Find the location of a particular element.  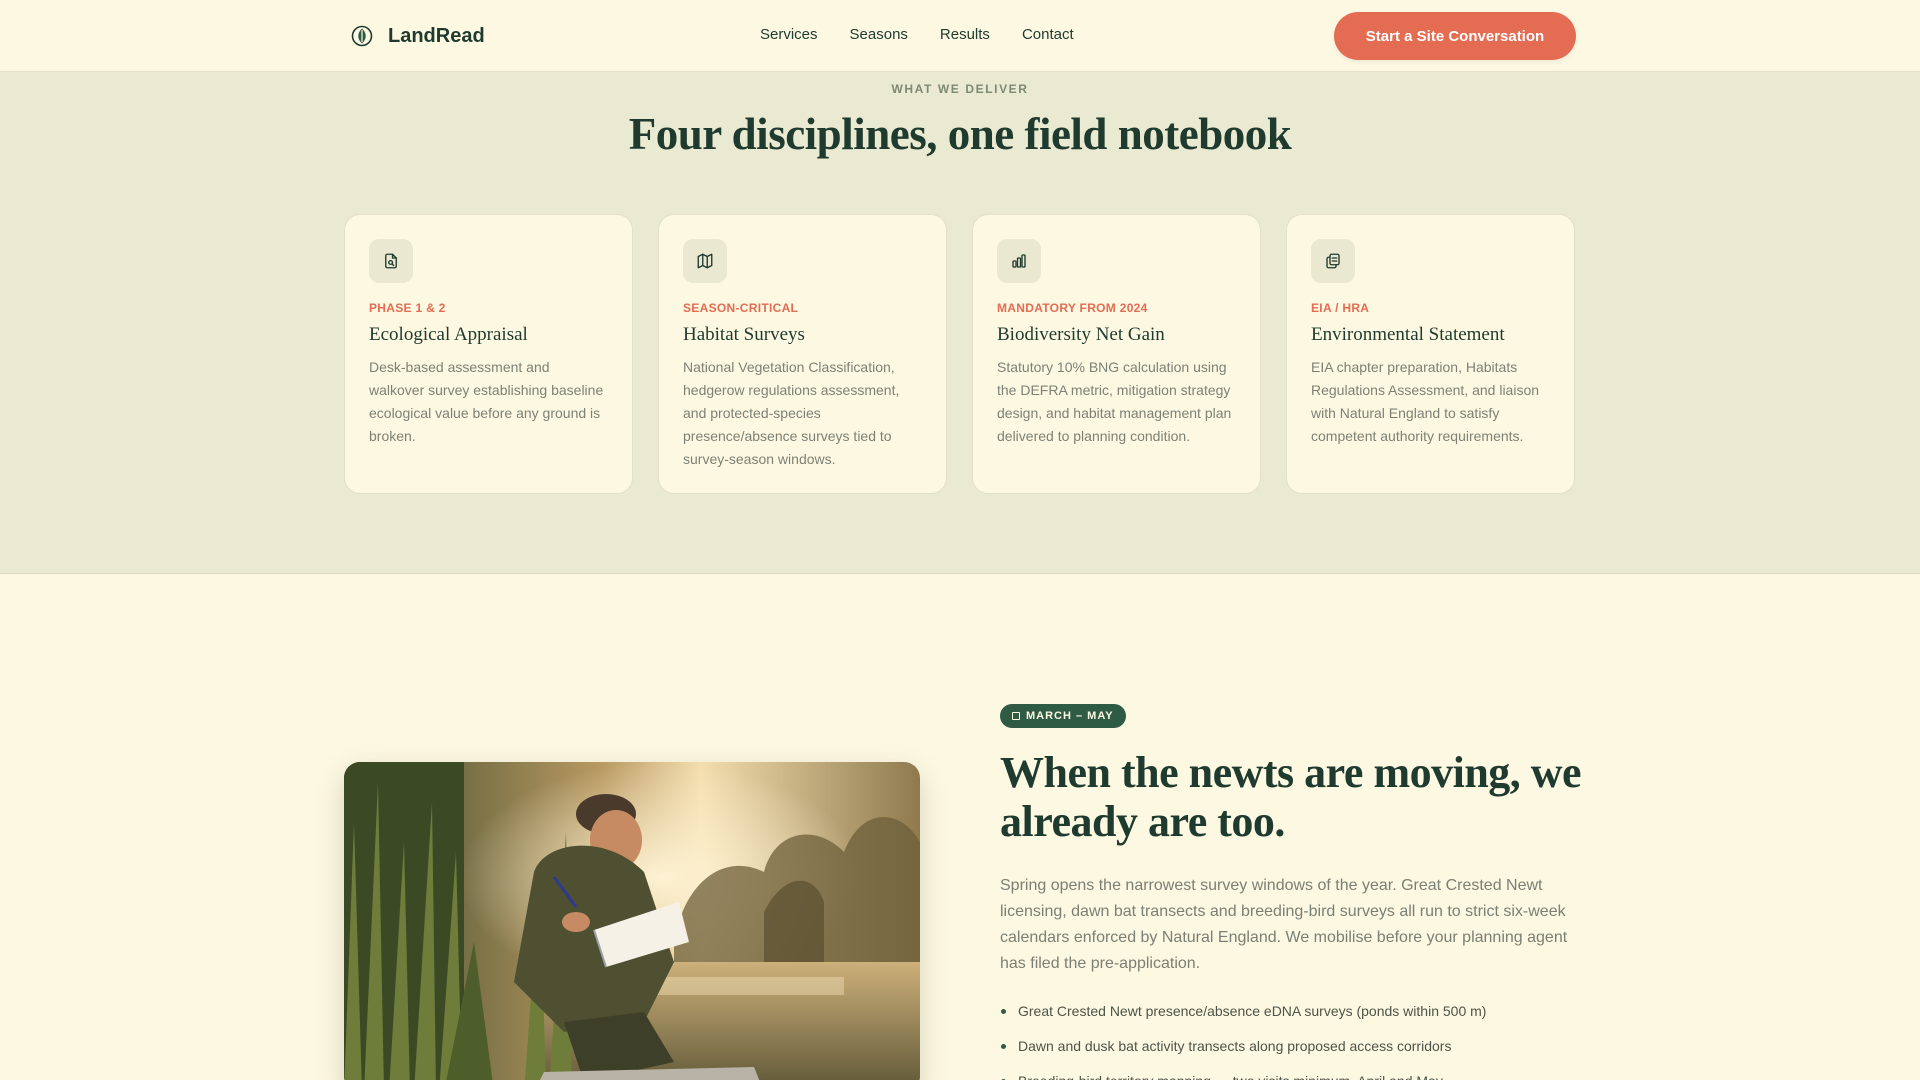

card-tag: SEASON-CRITICAL is located at coordinates (741, 308).